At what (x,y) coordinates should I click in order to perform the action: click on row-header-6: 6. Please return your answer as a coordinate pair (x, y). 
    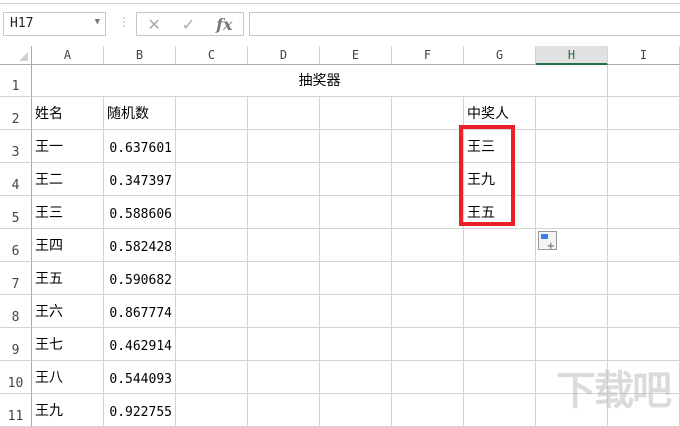
    Looking at the image, I should click on (16, 245).